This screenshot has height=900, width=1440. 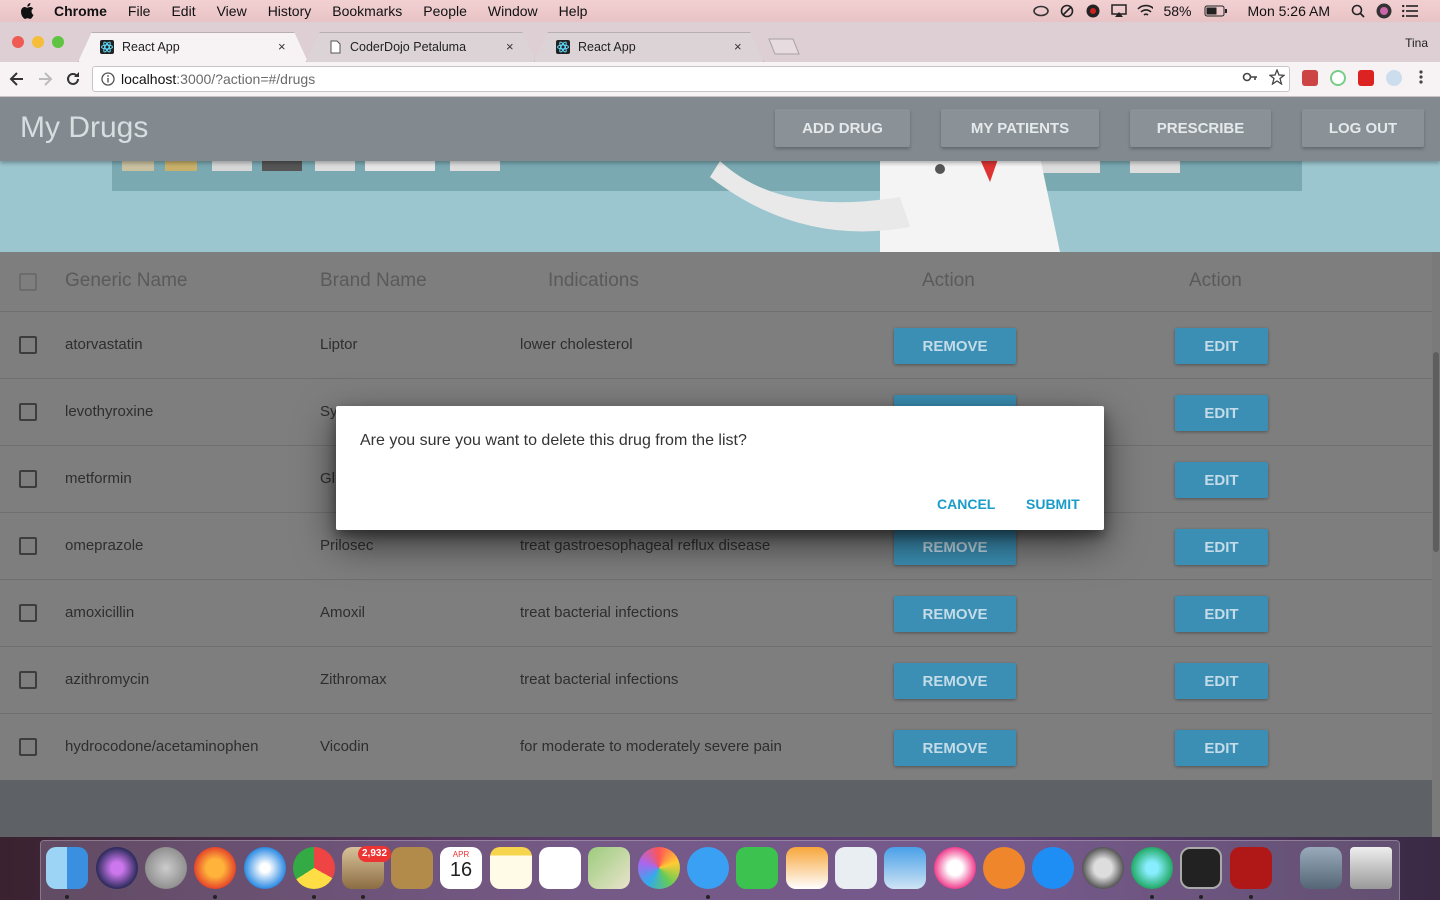 I want to click on spotlight-search-icon, so click(x=1358, y=11).